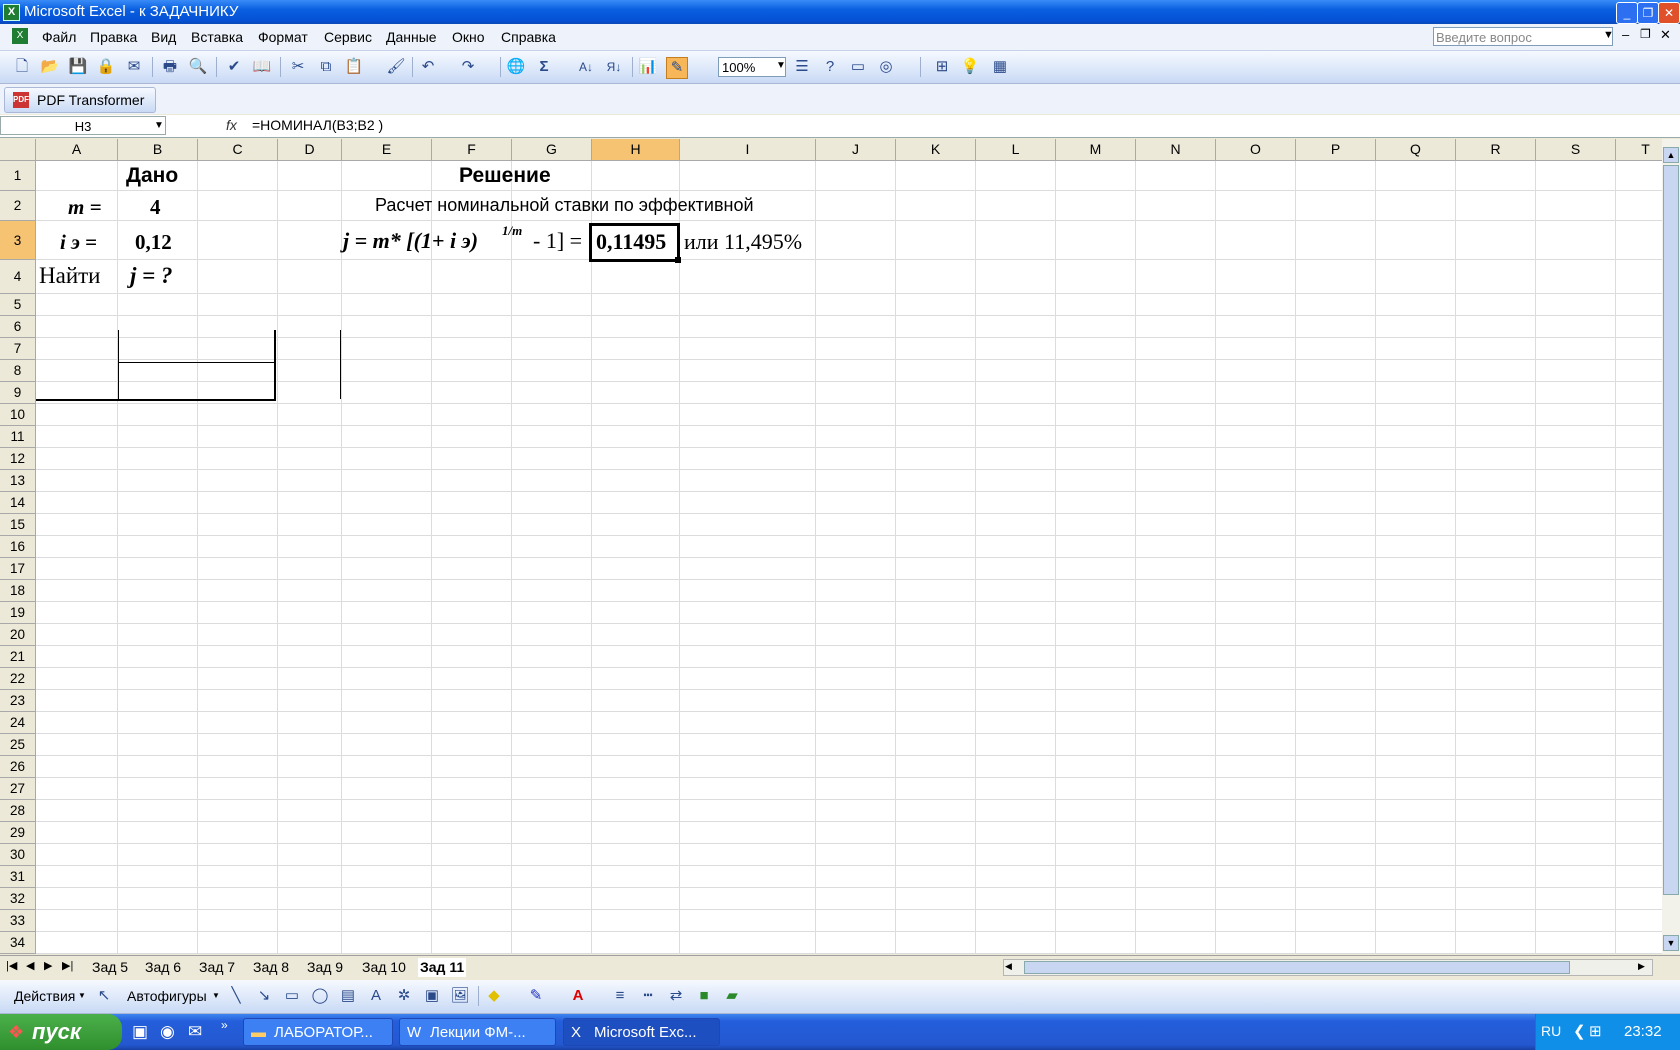 This screenshot has height=1050, width=1680. Describe the element at coordinates (11, 12) in the screenshot. I see `excel-app-icon: X` at that location.